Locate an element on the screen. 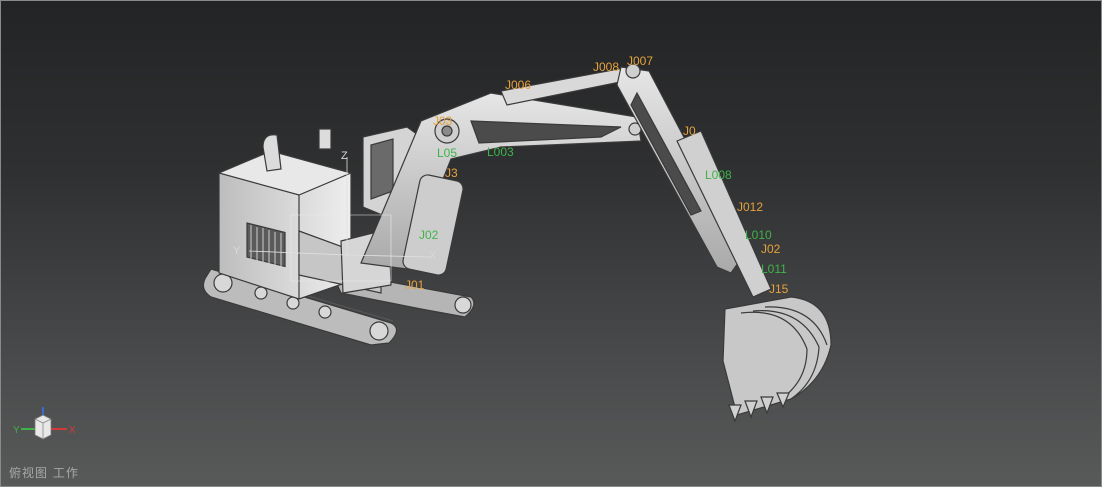 The height and width of the screenshot is (487, 1102). model-axis-y: Y is located at coordinates (237, 251).